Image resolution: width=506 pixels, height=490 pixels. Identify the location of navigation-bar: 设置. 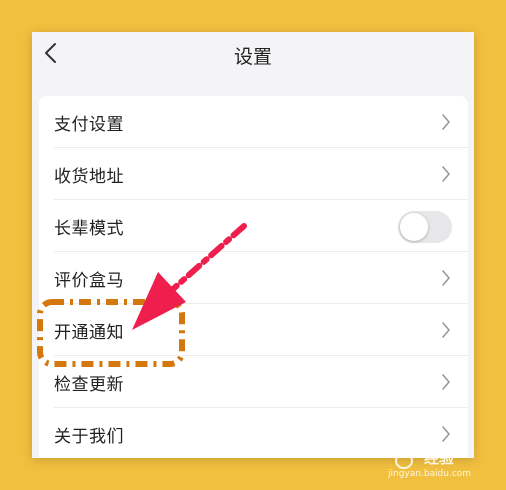
(253, 62).